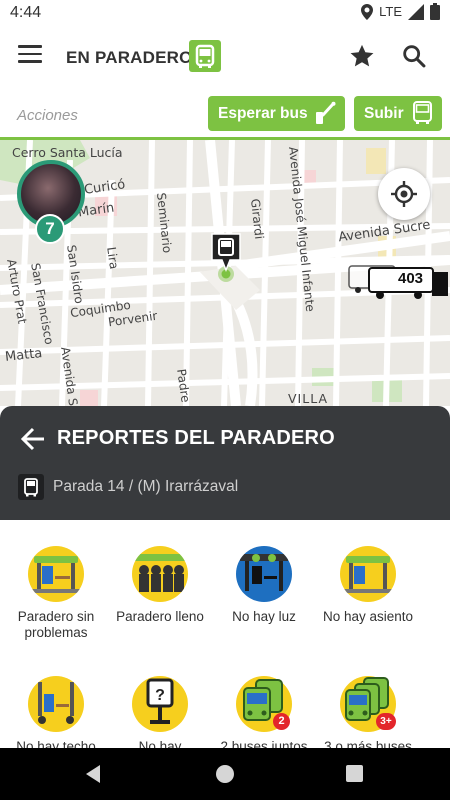 This screenshot has width=450, height=800. I want to click on report-option: No hay luz, so click(264, 585).